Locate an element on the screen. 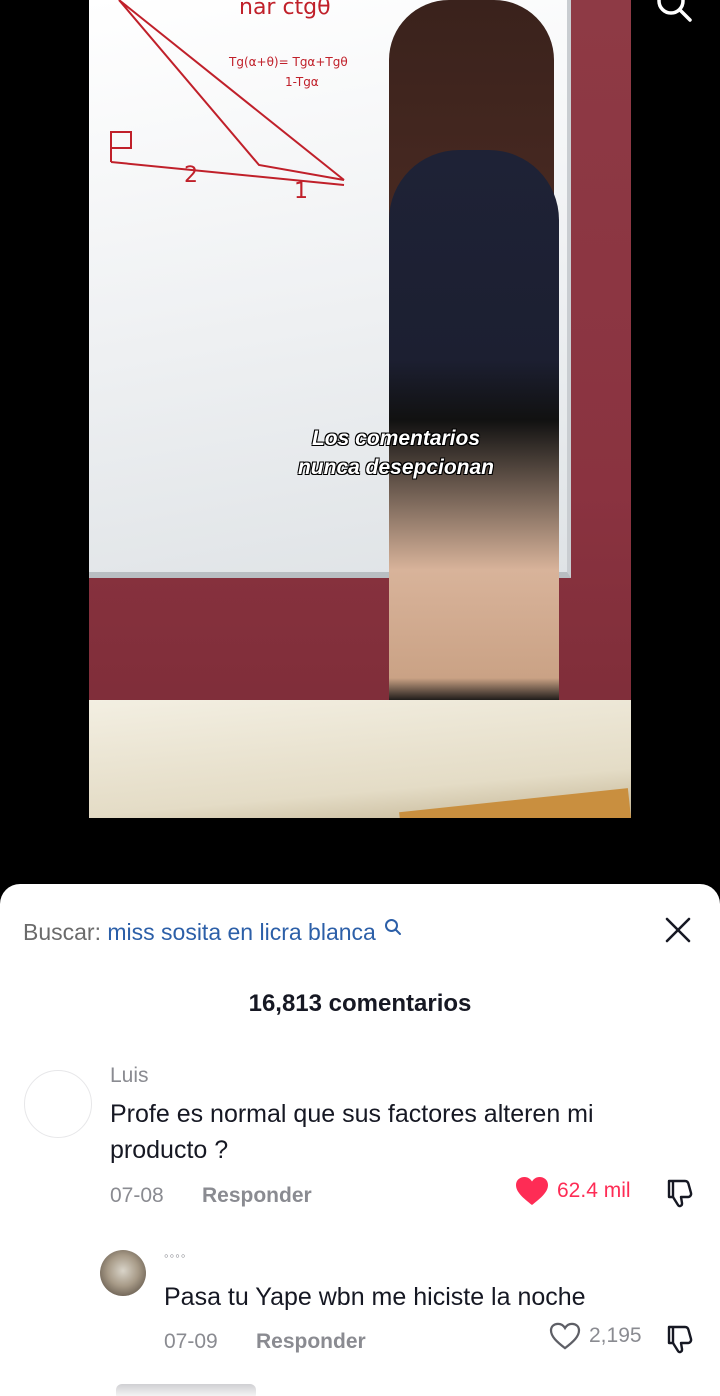 The image size is (720, 1396). related-search: Buscar: miss sosita en licra blanca is located at coordinates (212, 932).